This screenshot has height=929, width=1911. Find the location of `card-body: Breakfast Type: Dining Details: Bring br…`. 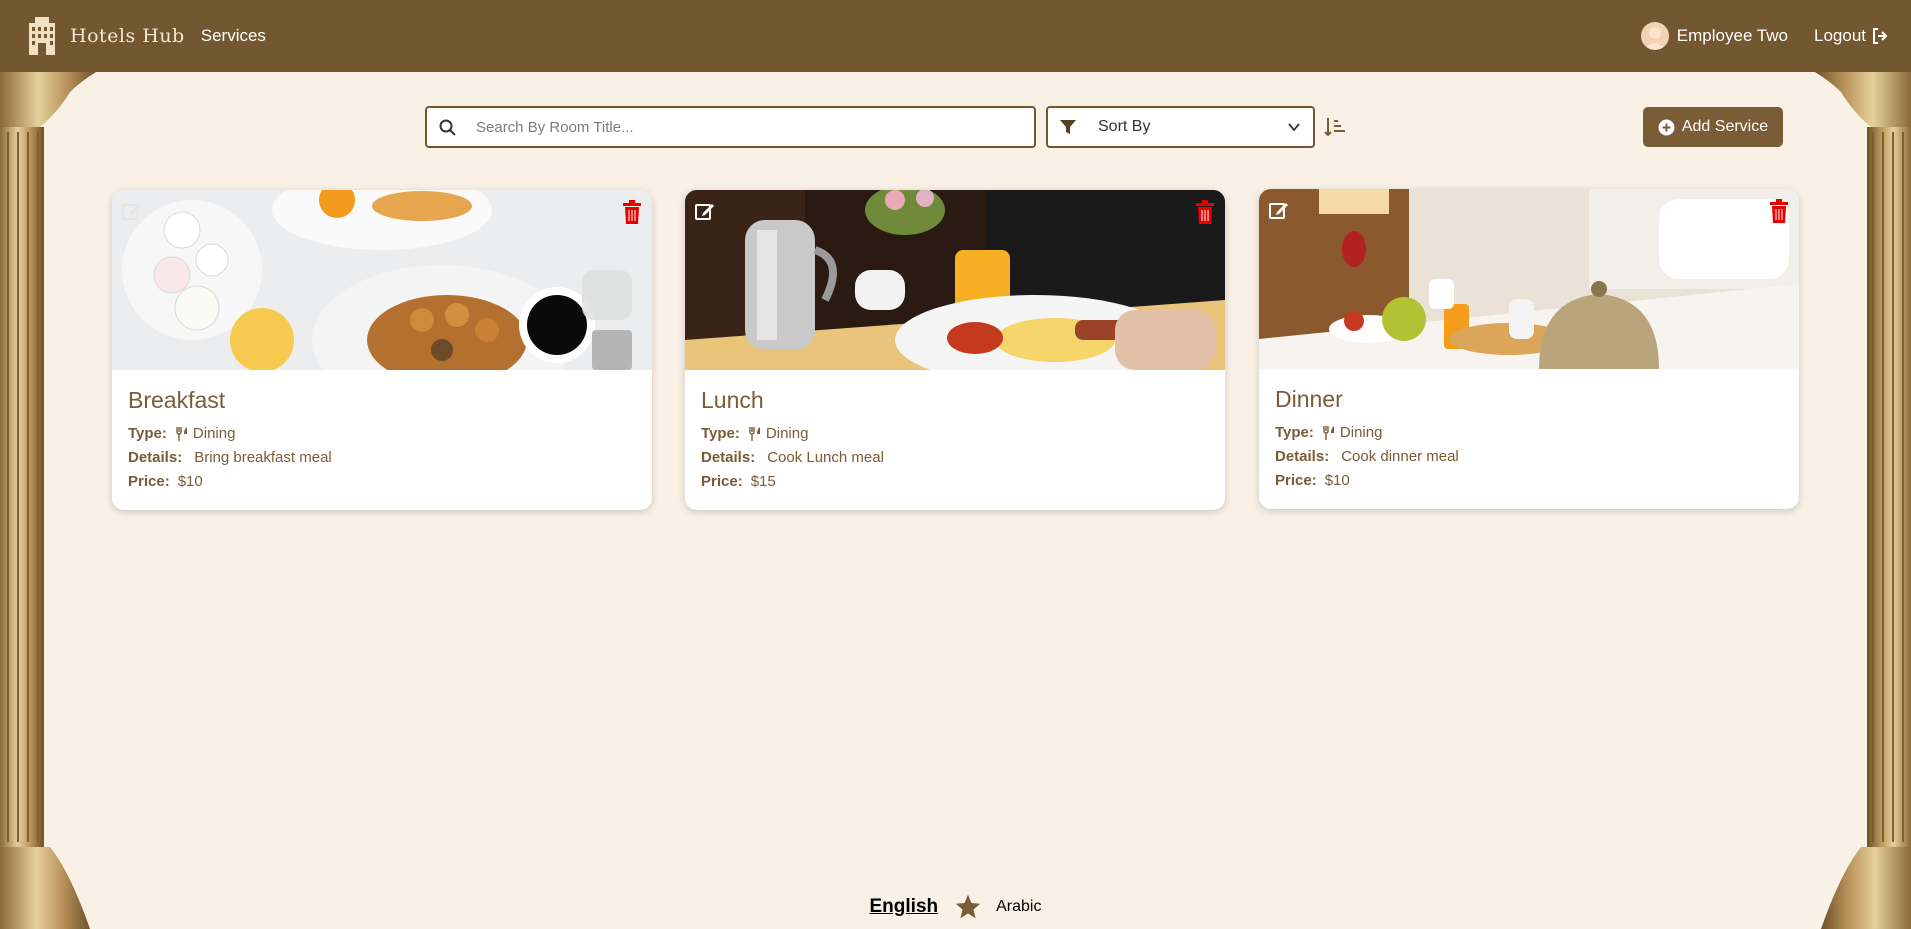

card-body: Breakfast Type: Dining Details: Bring br… is located at coordinates (382, 440).